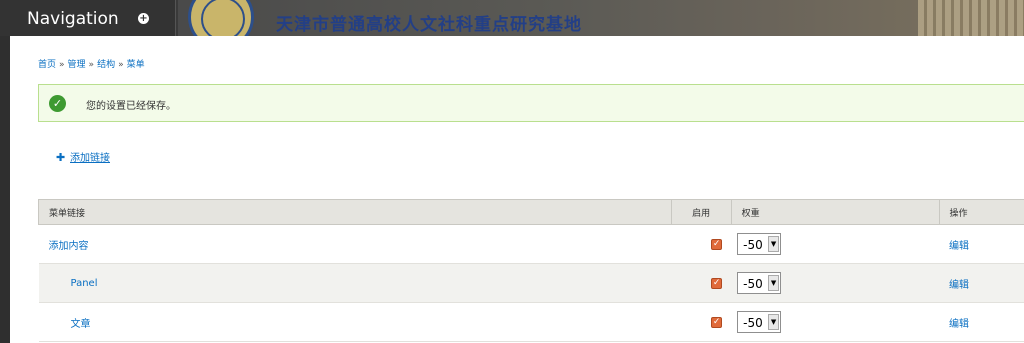 The height and width of the screenshot is (343, 1024). I want to click on navigation-toggle: Navigation +, so click(88, 18).